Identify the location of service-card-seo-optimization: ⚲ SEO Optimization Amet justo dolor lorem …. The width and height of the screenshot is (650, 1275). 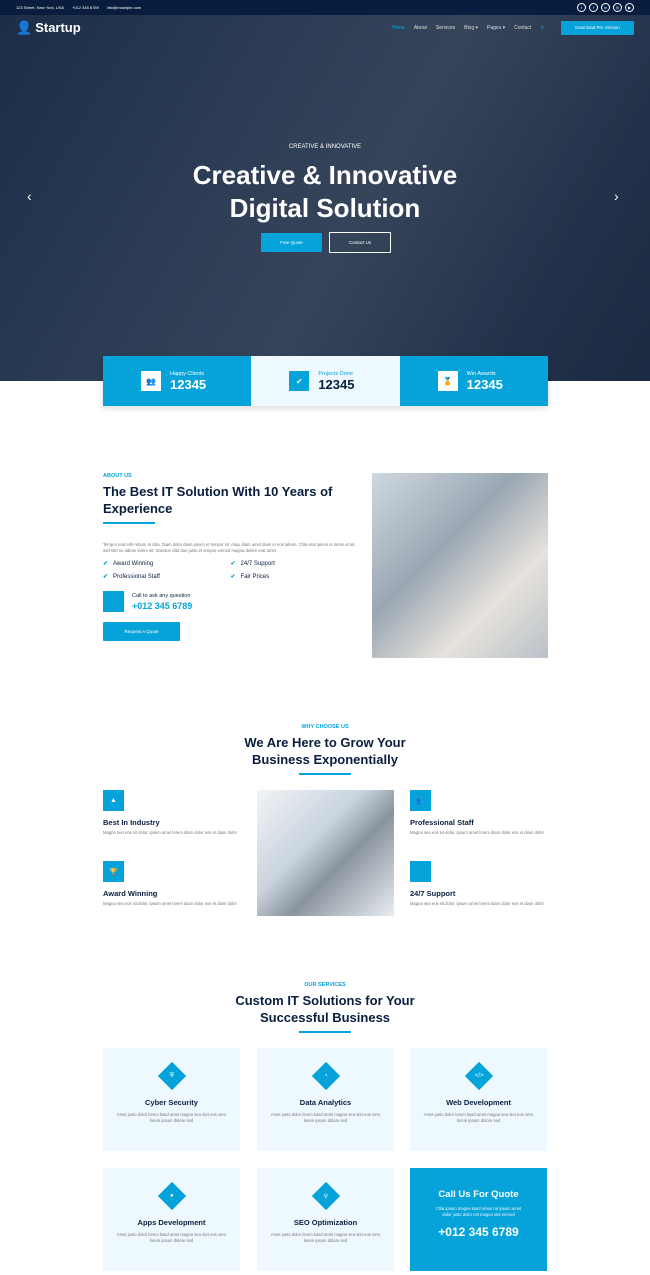
(325, 1219).